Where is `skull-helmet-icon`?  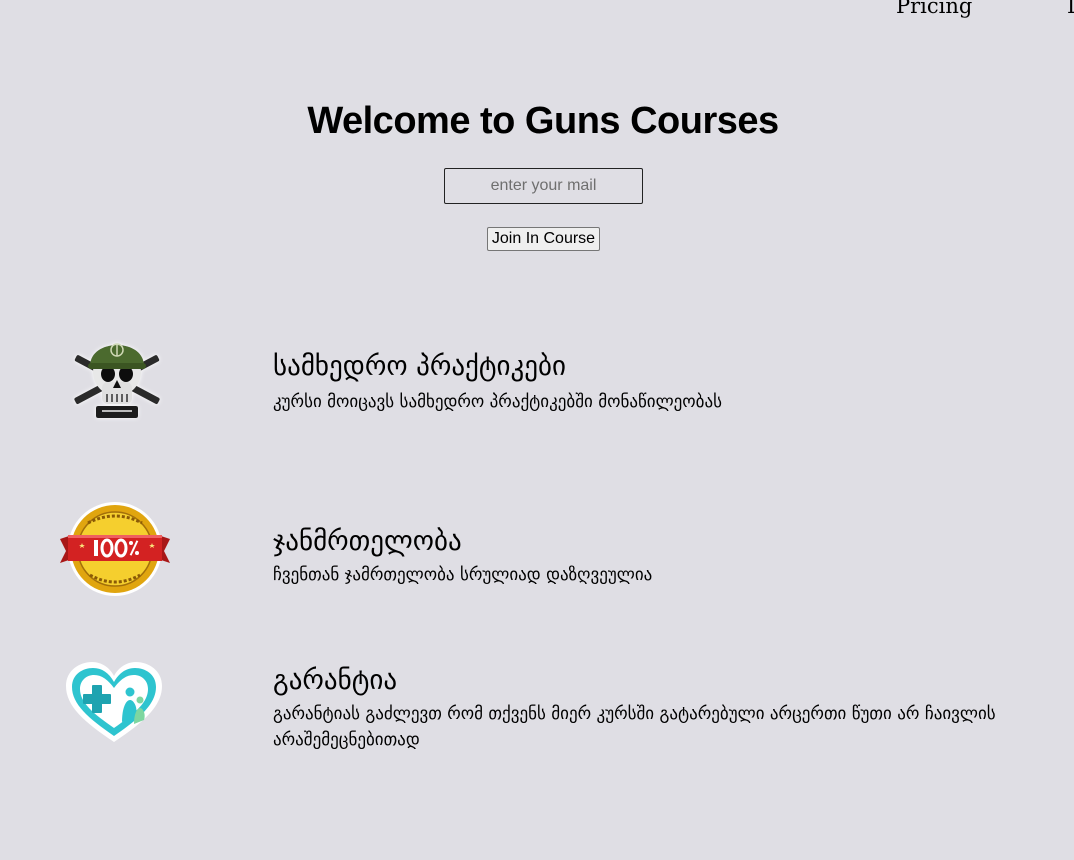
skull-helmet-icon is located at coordinates (117, 380).